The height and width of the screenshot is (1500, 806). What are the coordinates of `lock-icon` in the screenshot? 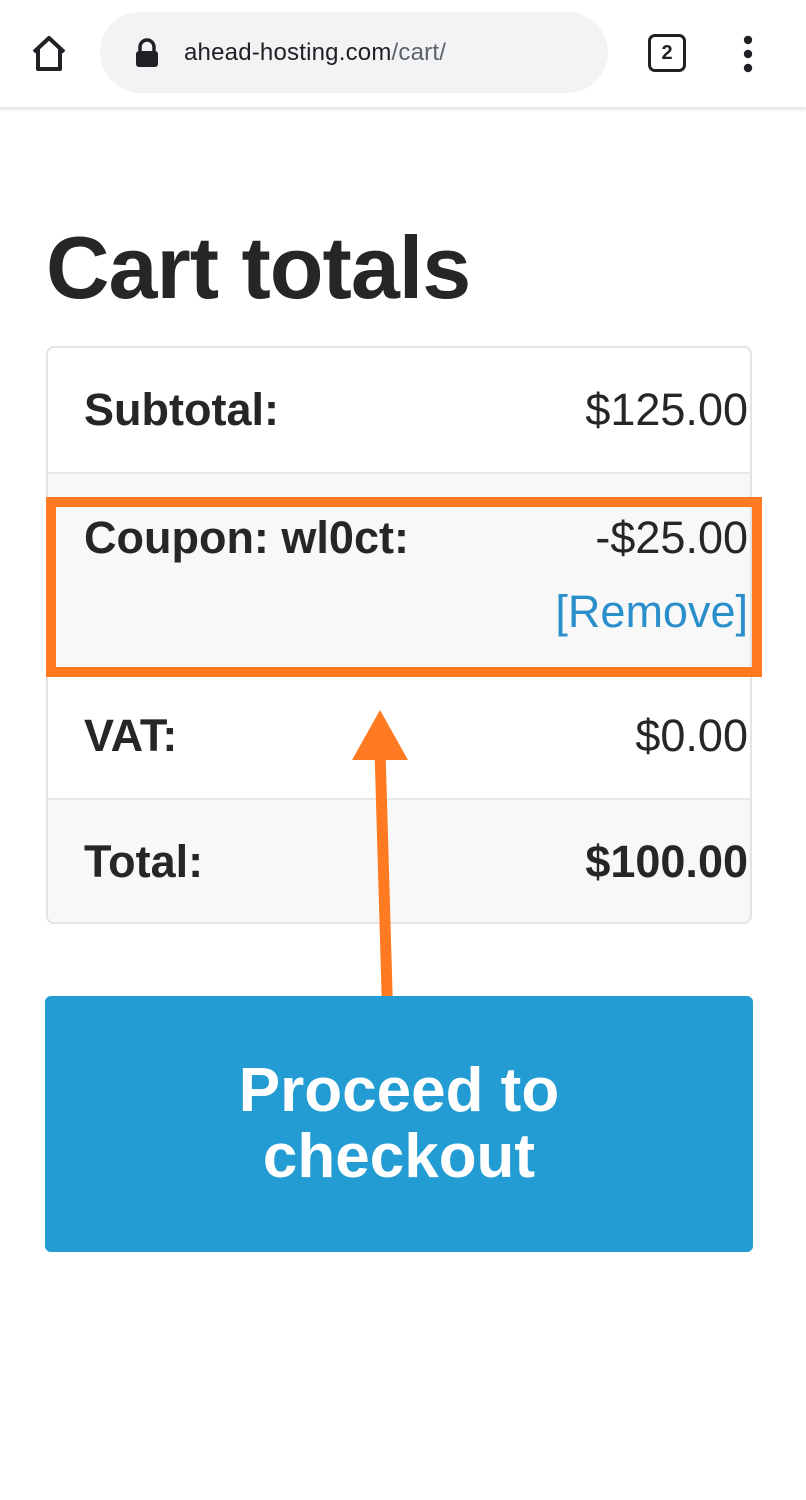 It's located at (147, 52).